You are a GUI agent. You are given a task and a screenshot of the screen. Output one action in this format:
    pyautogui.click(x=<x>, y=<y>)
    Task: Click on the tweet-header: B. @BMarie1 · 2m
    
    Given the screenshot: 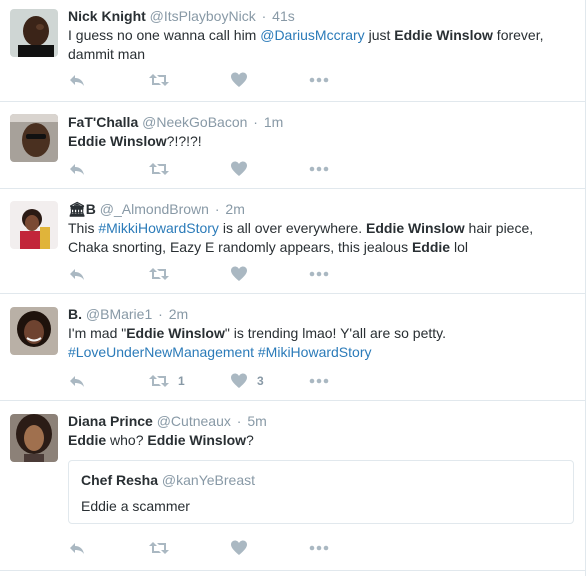 What is the action you would take?
    pyautogui.click(x=322, y=314)
    